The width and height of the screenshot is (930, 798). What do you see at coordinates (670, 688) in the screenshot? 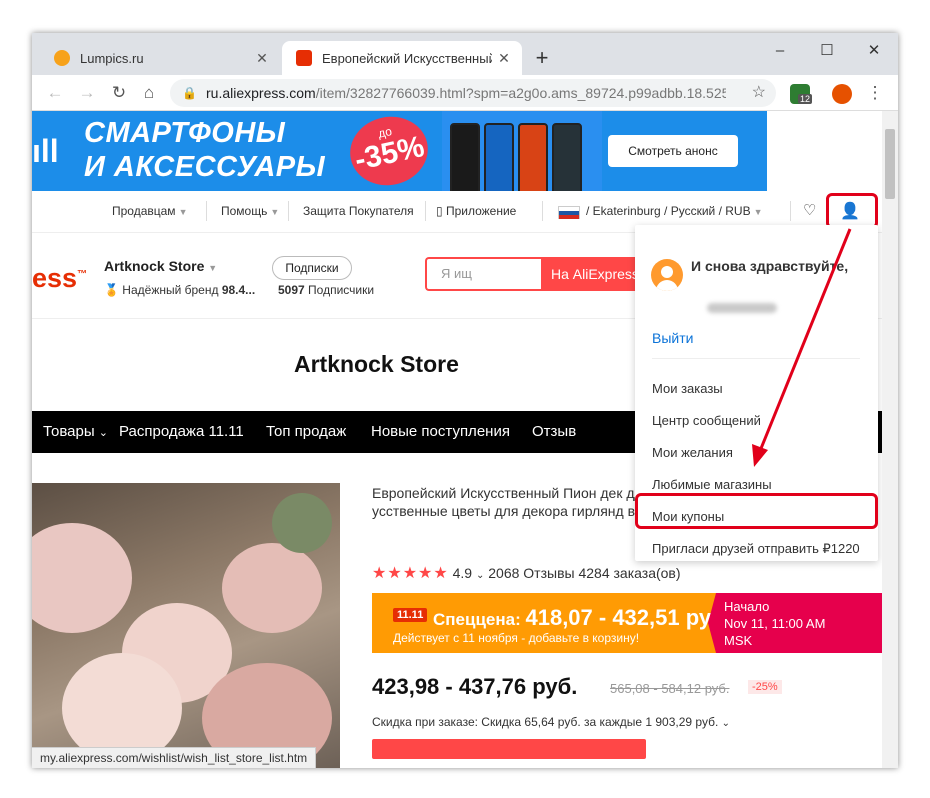
I see `old-price: 565,08 - 584,12 руб.` at bounding box center [670, 688].